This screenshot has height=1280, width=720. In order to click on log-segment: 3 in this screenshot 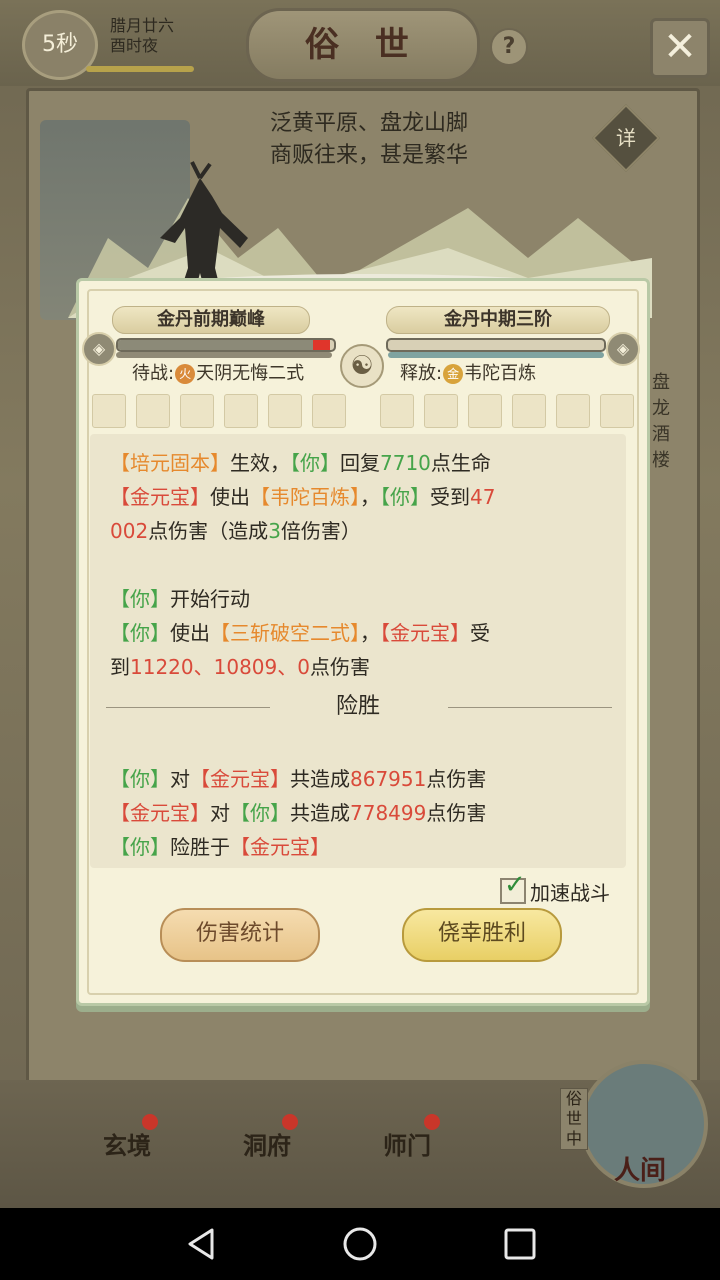, I will do `click(274, 531)`.